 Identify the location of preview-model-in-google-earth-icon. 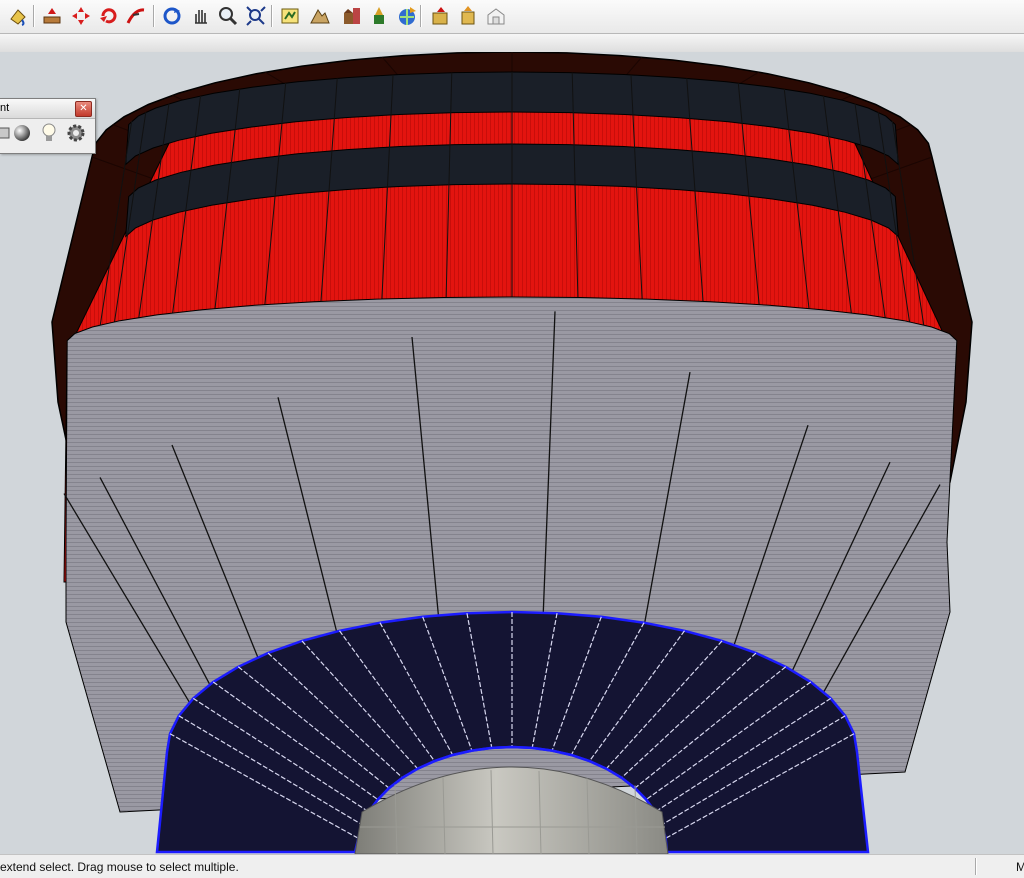
(379, 15).